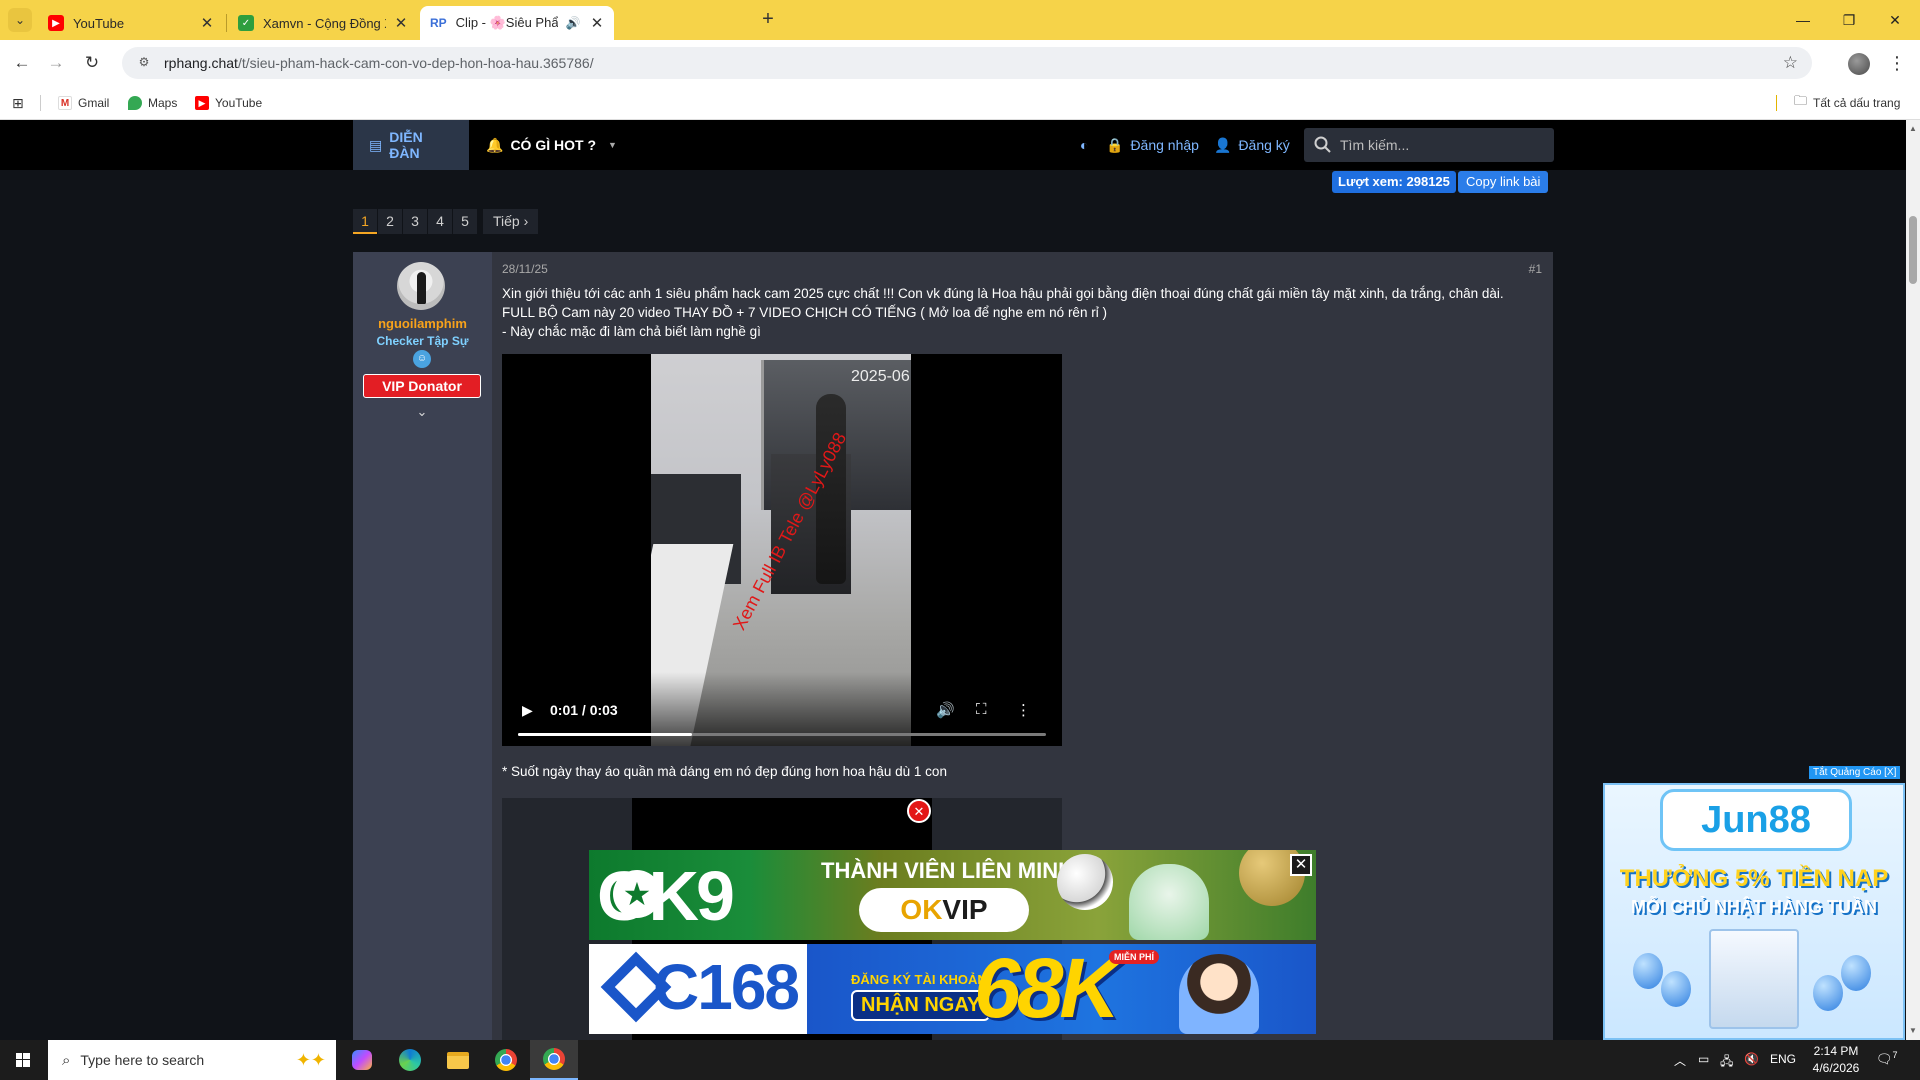  What do you see at coordinates (1152, 145) in the screenshot?
I see `login-link: 🔒 Đăng nhập` at bounding box center [1152, 145].